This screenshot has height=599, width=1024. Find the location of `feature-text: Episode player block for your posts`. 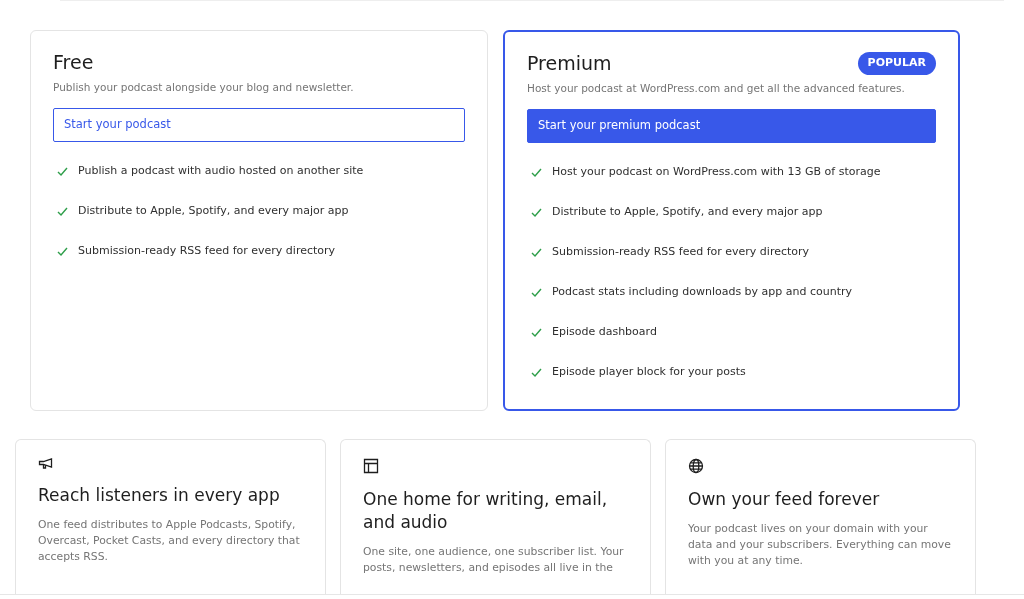

feature-text: Episode player block for your posts is located at coordinates (649, 372).